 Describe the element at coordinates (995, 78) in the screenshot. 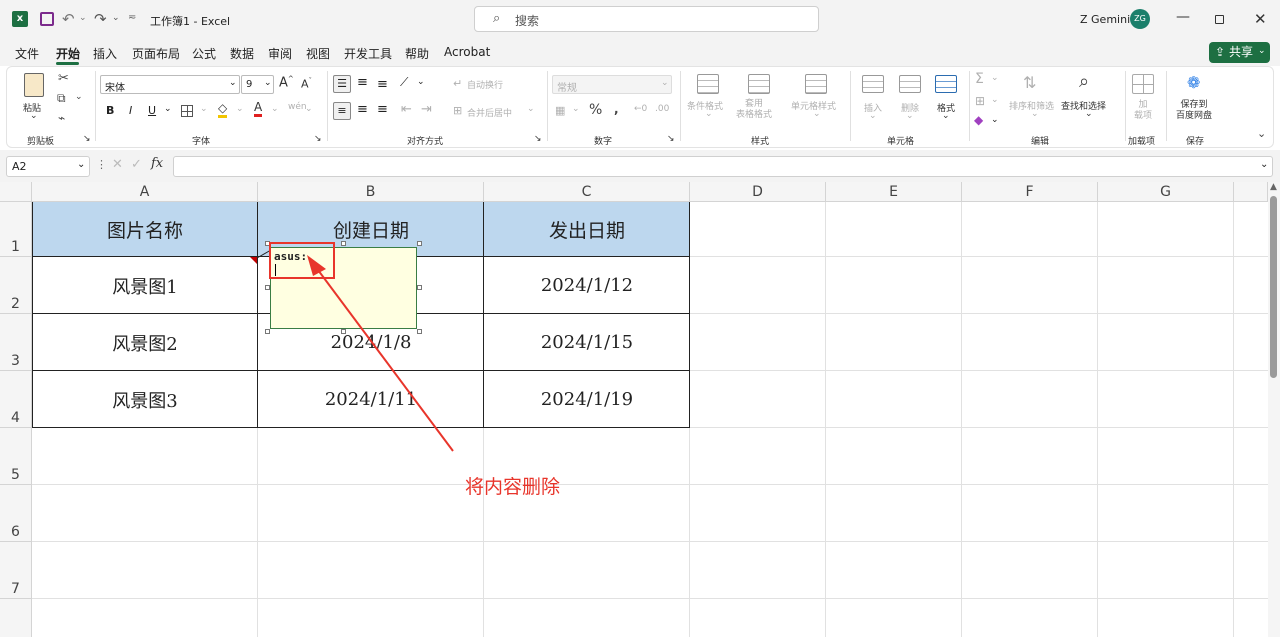

I see `autosum-dropdown-icon: ⌄` at that location.